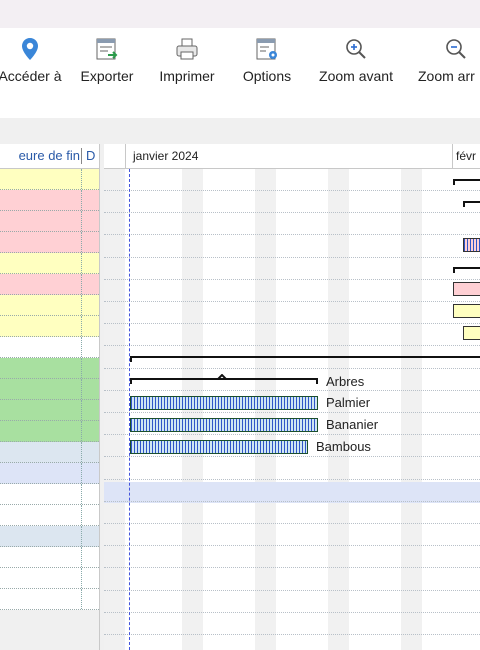  What do you see at coordinates (90, 155) in the screenshot?
I see `column-header-d: D` at bounding box center [90, 155].